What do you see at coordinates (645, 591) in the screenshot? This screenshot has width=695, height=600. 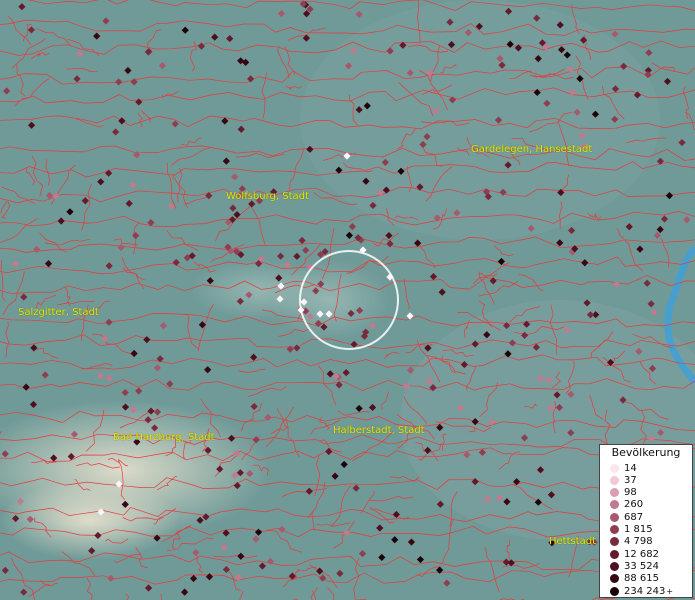 I see `legend-label: 234 243` at bounding box center [645, 591].